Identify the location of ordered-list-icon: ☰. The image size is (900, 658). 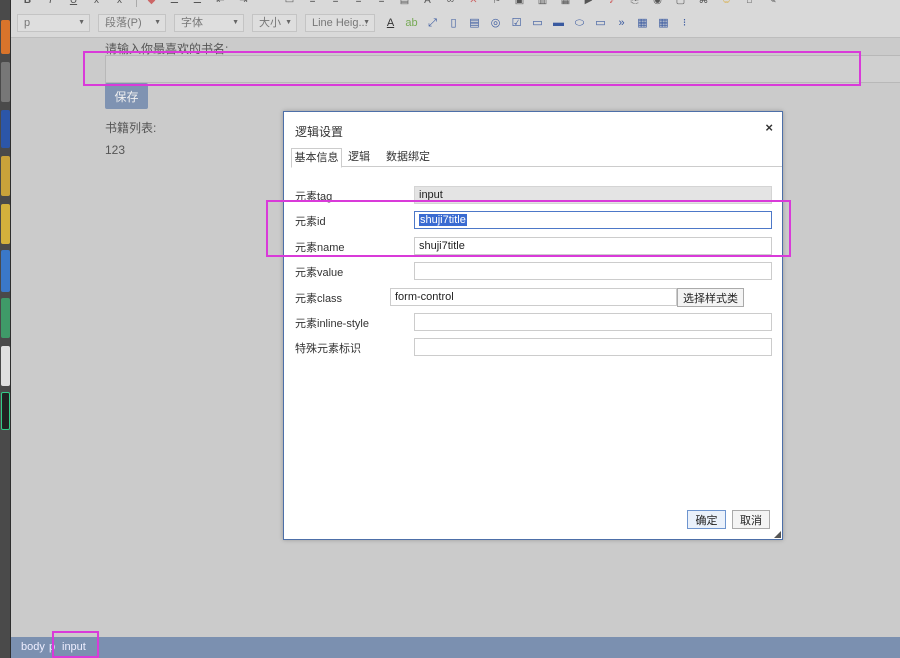
(174, 3).